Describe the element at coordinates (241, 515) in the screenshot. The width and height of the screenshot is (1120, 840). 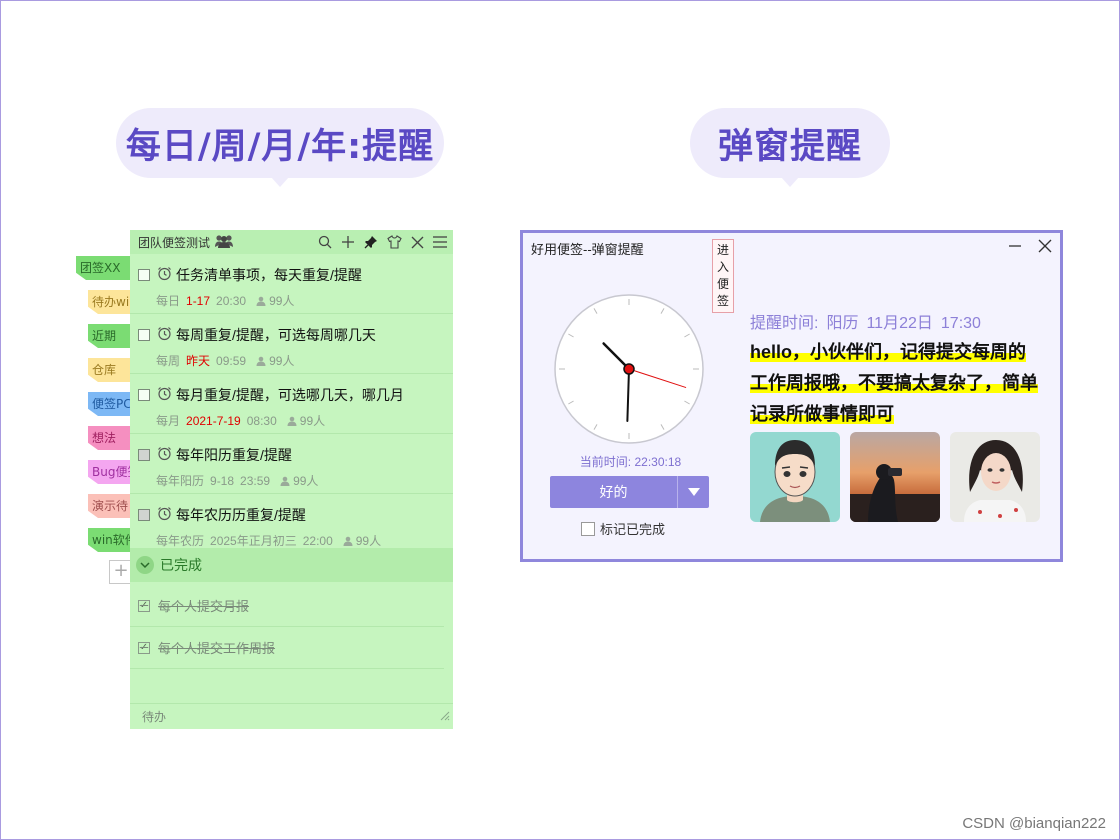
I see `task-title: 每年农历历重复/提醒` at that location.